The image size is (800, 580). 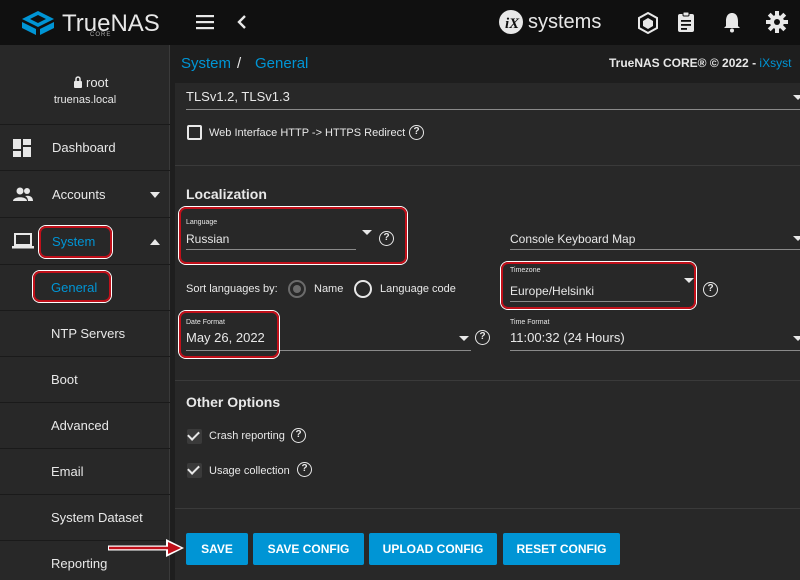 I want to click on time-format-label: Time Format, so click(x=530, y=322).